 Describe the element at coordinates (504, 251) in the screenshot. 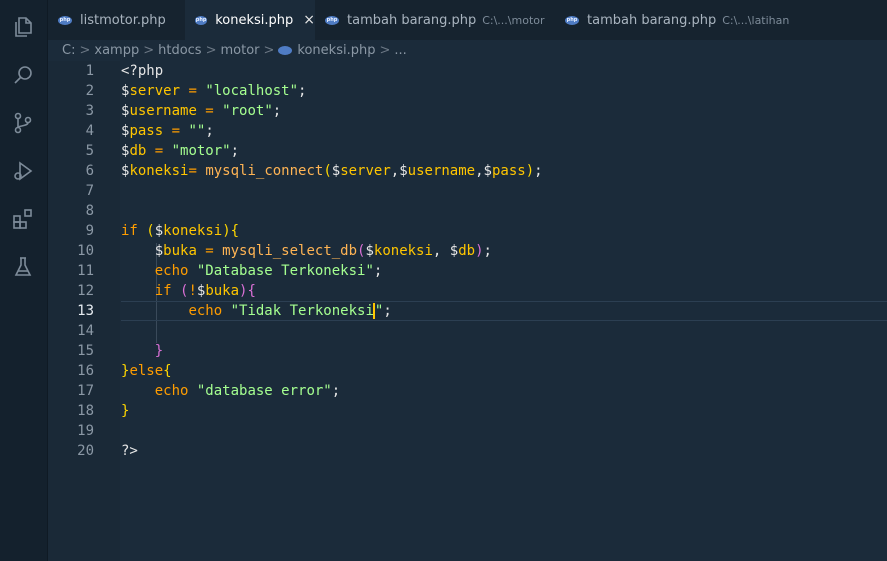

I see `code-line: $buka = mysqli_select_db($koneksi, $db);` at that location.